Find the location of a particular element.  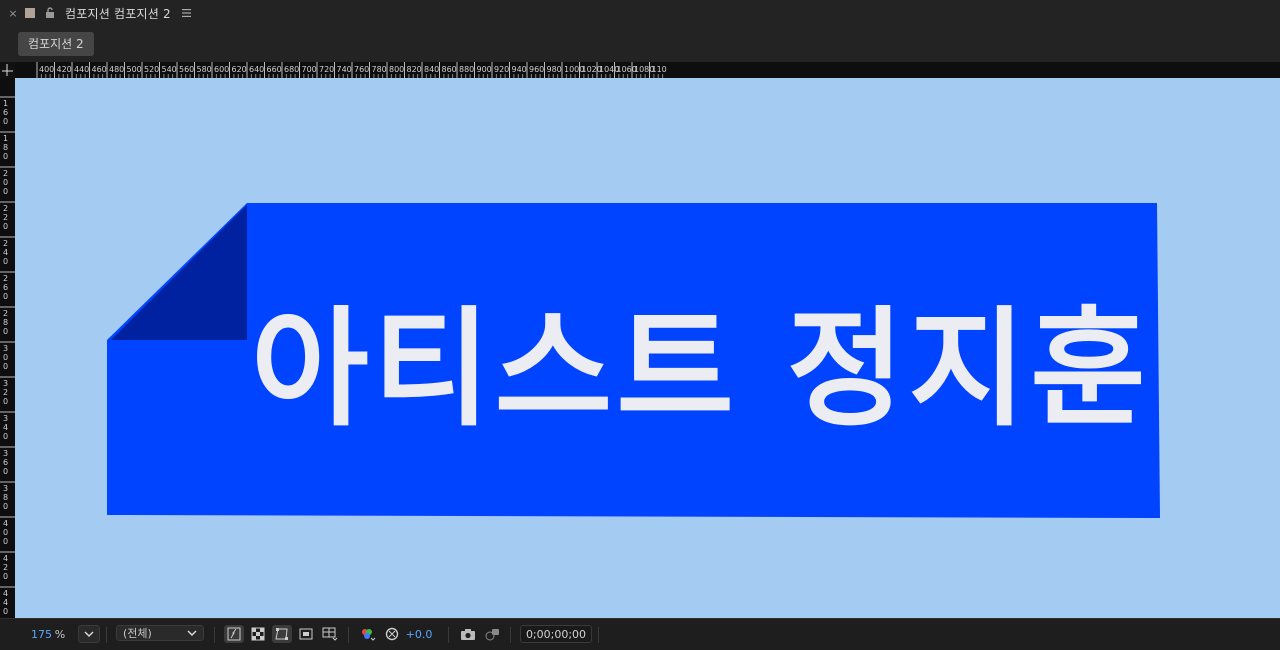

viewer-toolbar: 175 % (전체) +0.0 0;00;00;00 is located at coordinates (640, 634).